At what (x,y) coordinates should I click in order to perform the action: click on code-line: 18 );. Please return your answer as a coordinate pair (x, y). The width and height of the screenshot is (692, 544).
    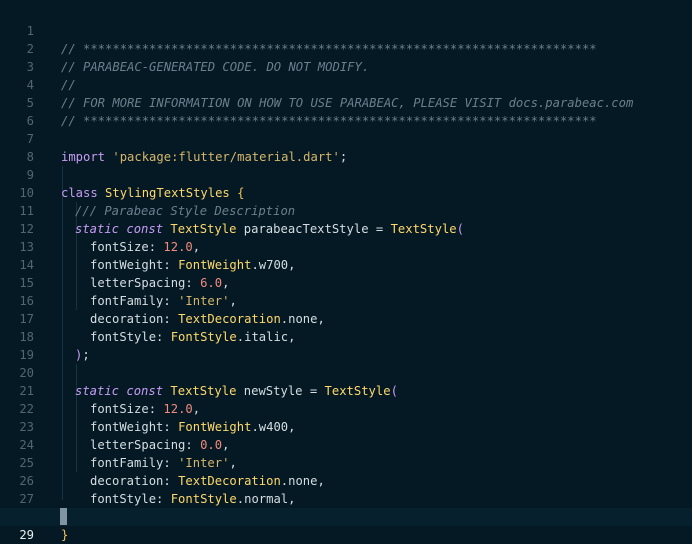
    Looking at the image, I should click on (346, 336).